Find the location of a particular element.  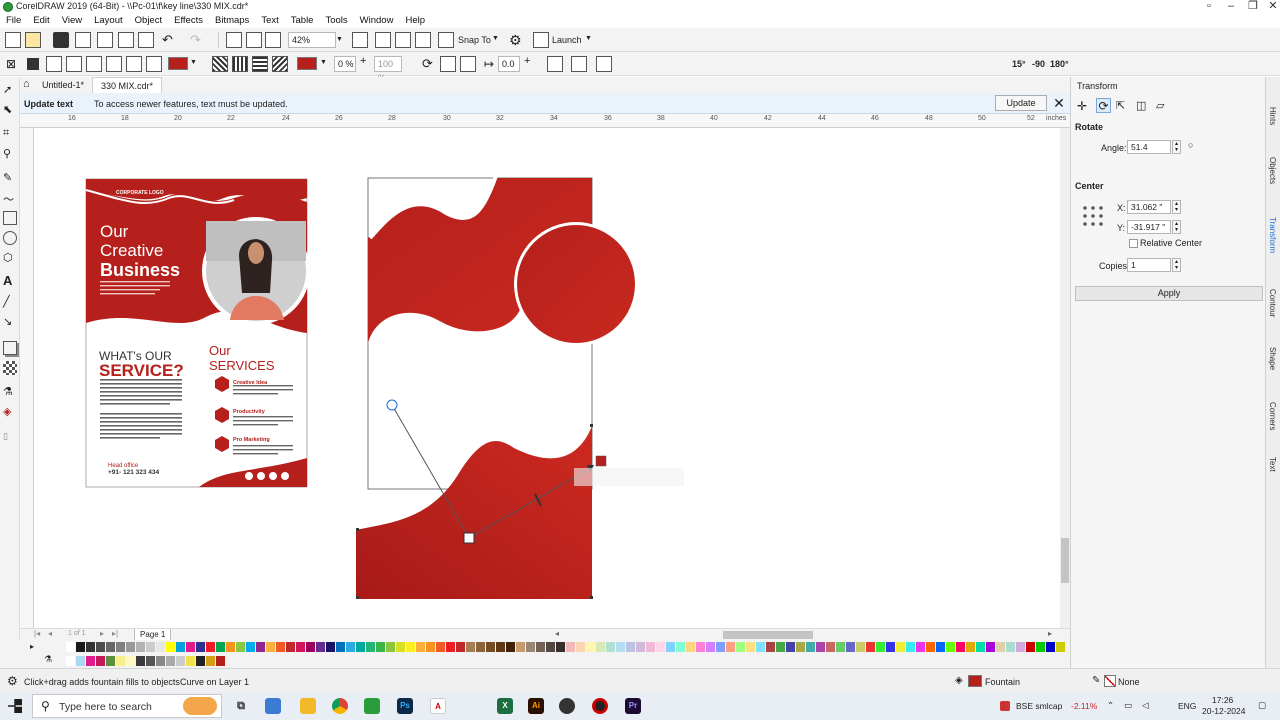

new-document-icon is located at coordinates (13, 40).